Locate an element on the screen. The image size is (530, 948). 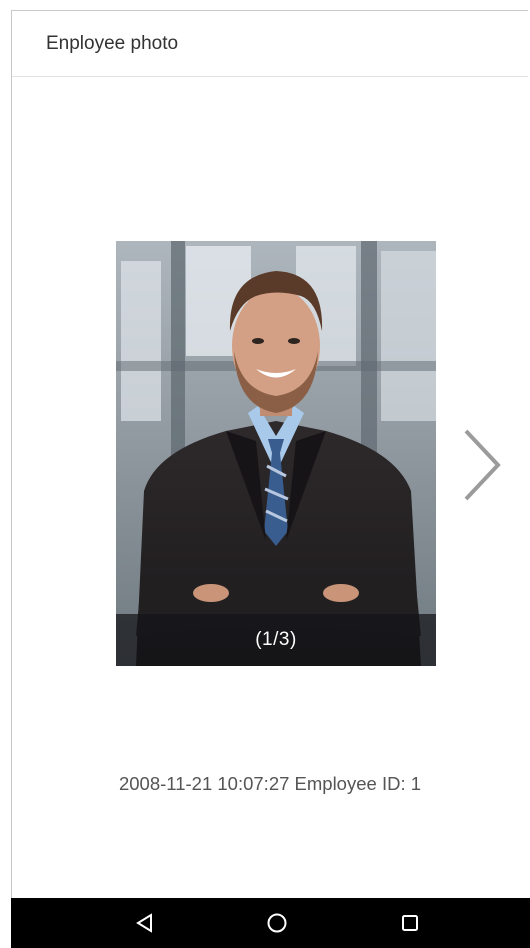
photo-counter-bar: (1/3) is located at coordinates (276, 640).